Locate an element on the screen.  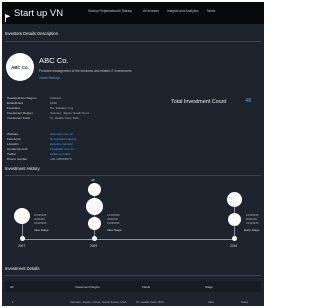
field-value: Vietnam, Japan, South Kor.k is located at coordinates (70, 113).